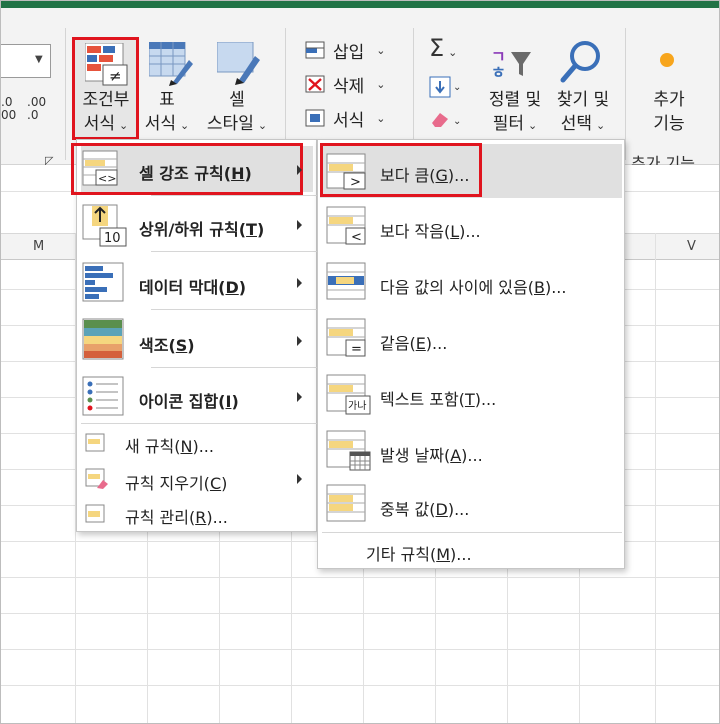  Describe the element at coordinates (346, 503) in the screenshot. I see `duplicate-values-icon` at that location.